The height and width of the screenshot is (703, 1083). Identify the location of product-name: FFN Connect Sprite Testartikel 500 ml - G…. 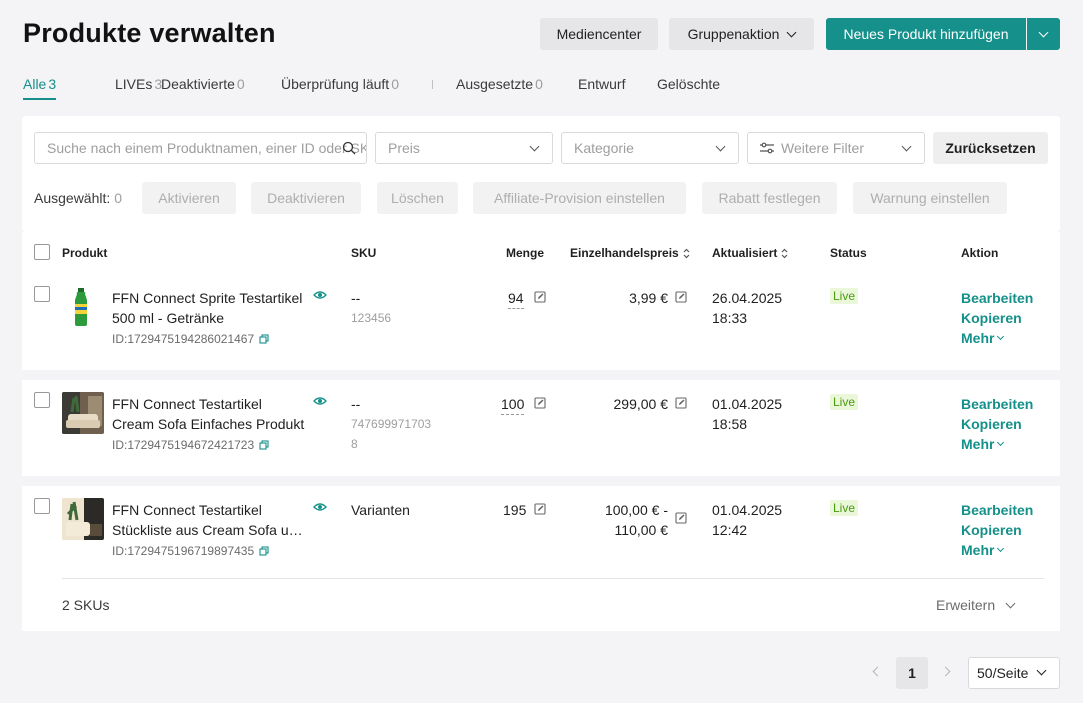
(212, 308).